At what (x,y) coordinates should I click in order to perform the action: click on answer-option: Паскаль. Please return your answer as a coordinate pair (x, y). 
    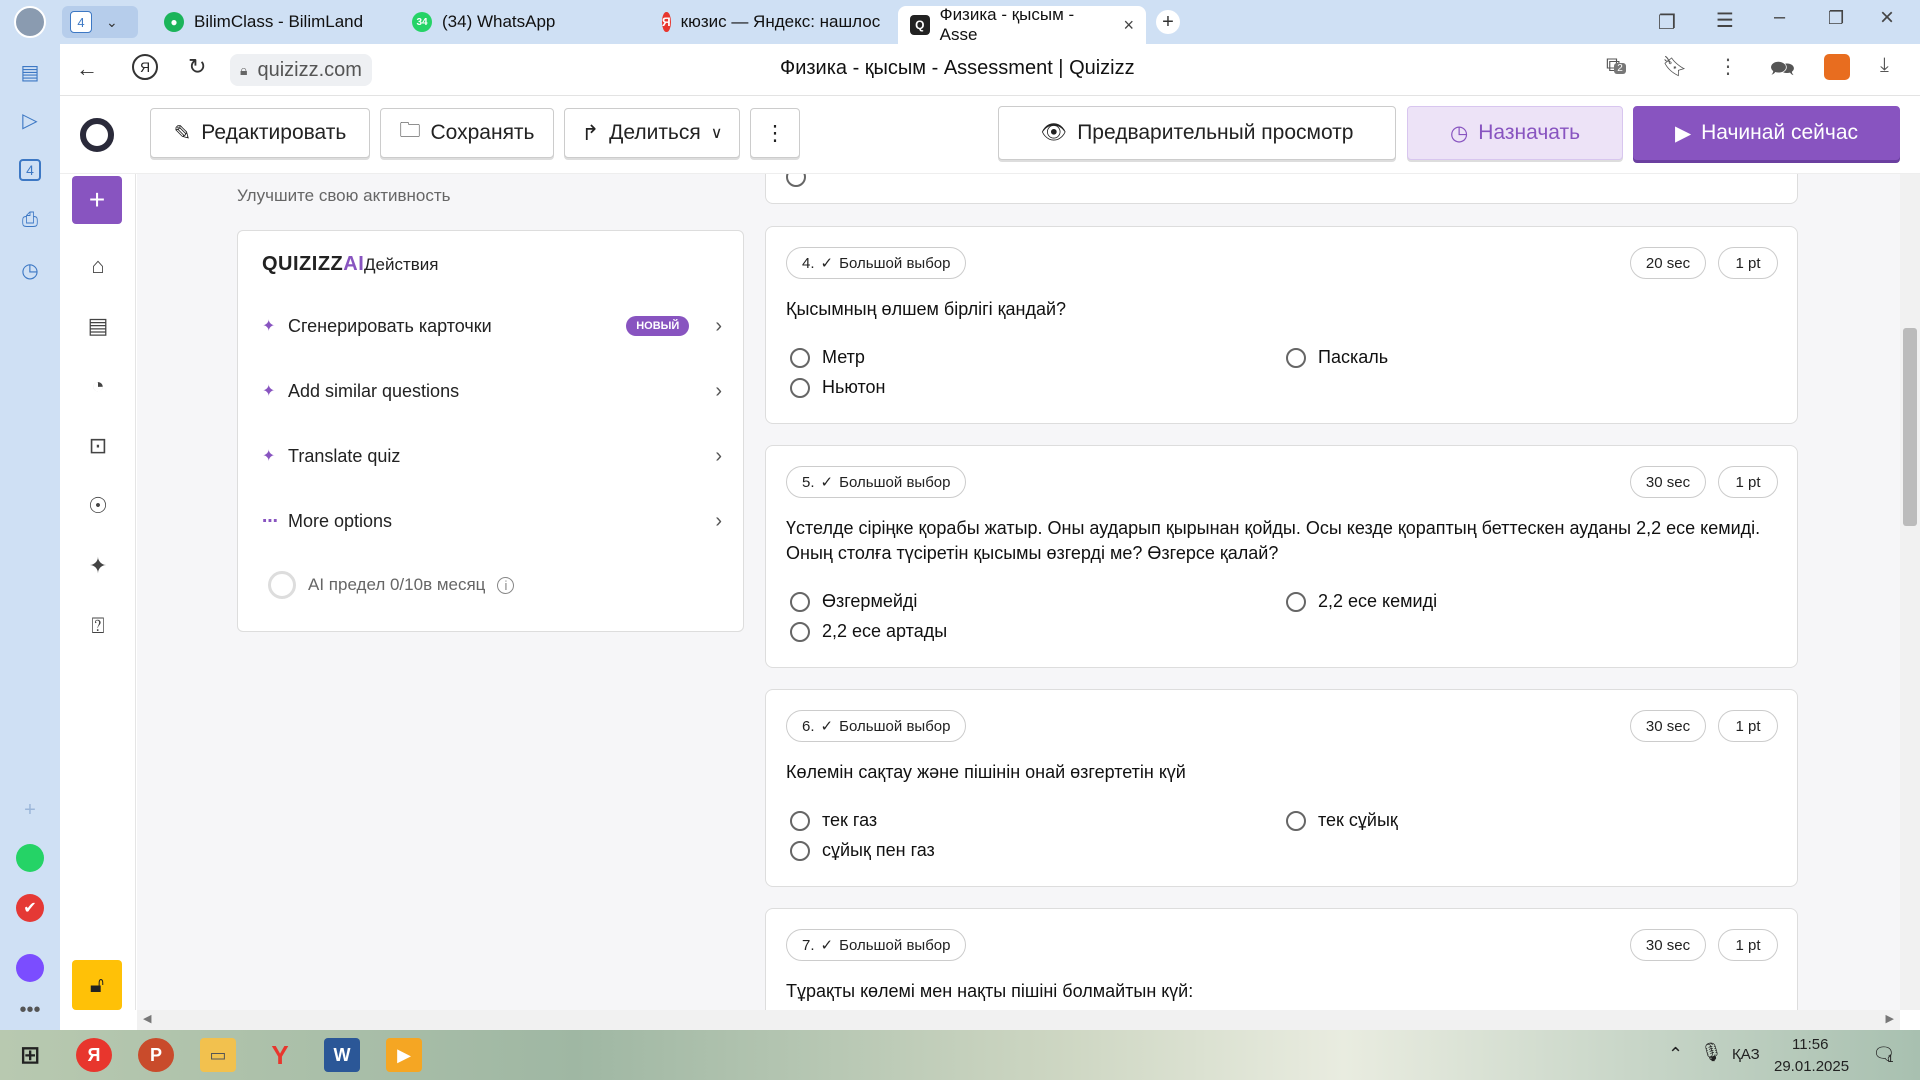
    Looking at the image, I should click on (1337, 357).